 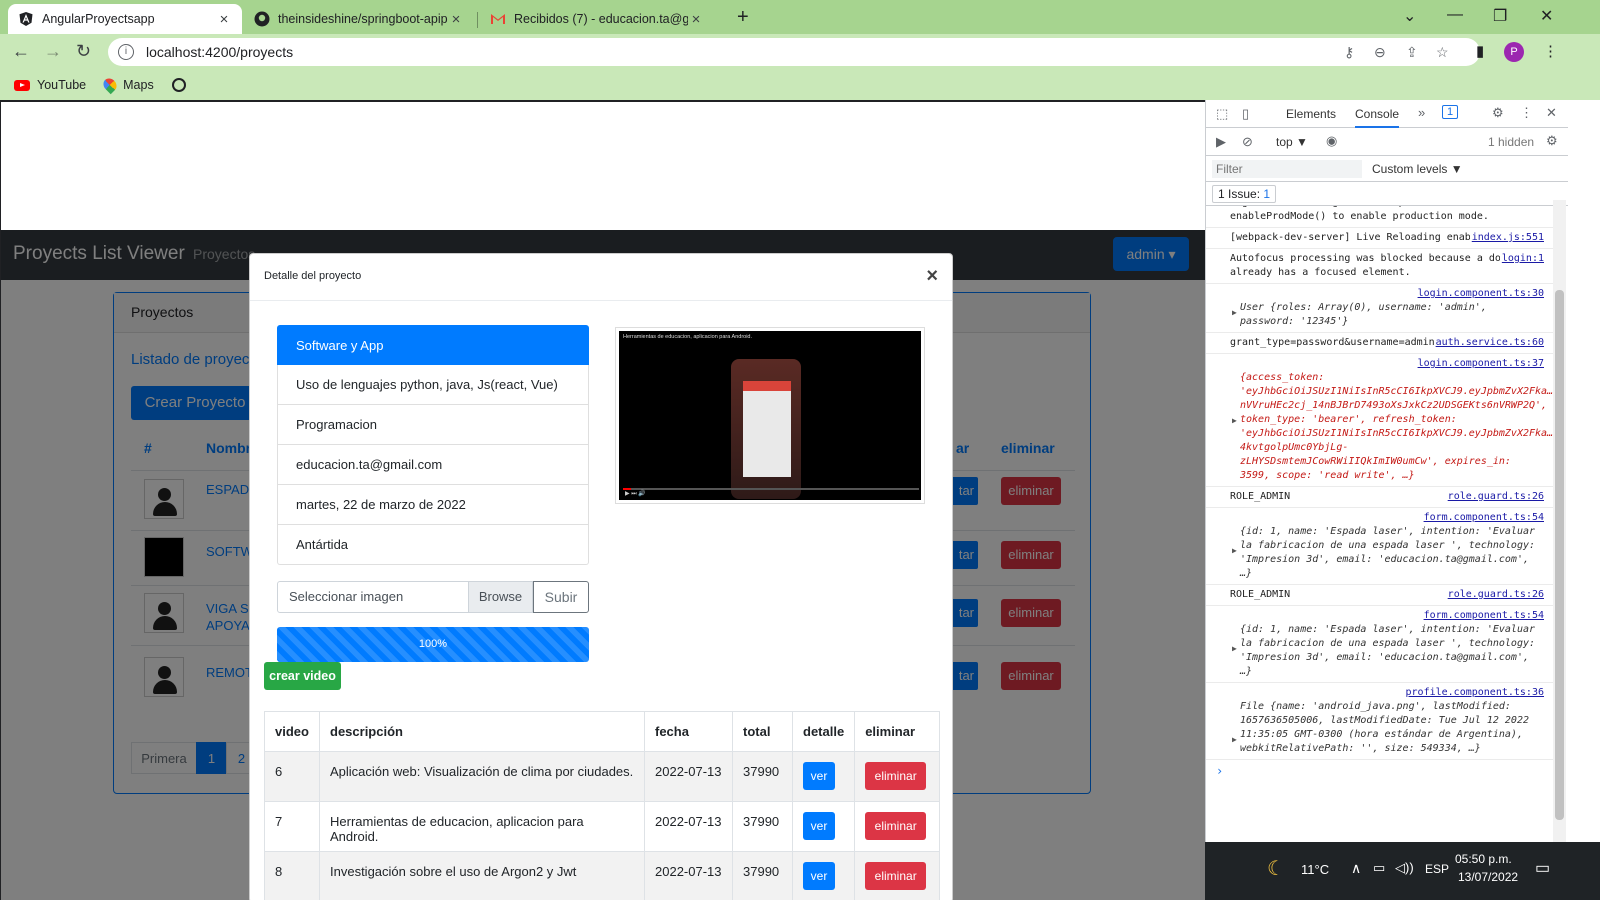 I want to click on device-toolbar-icon: ▯, so click(x=1245, y=114).